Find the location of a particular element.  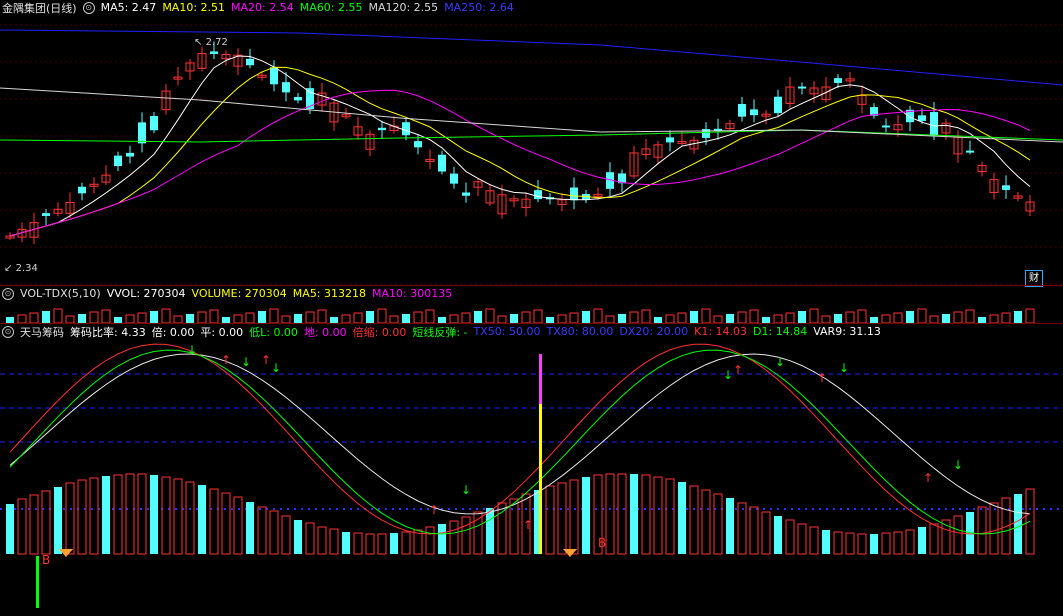

di-label: 地: 0.00 is located at coordinates (325, 332).